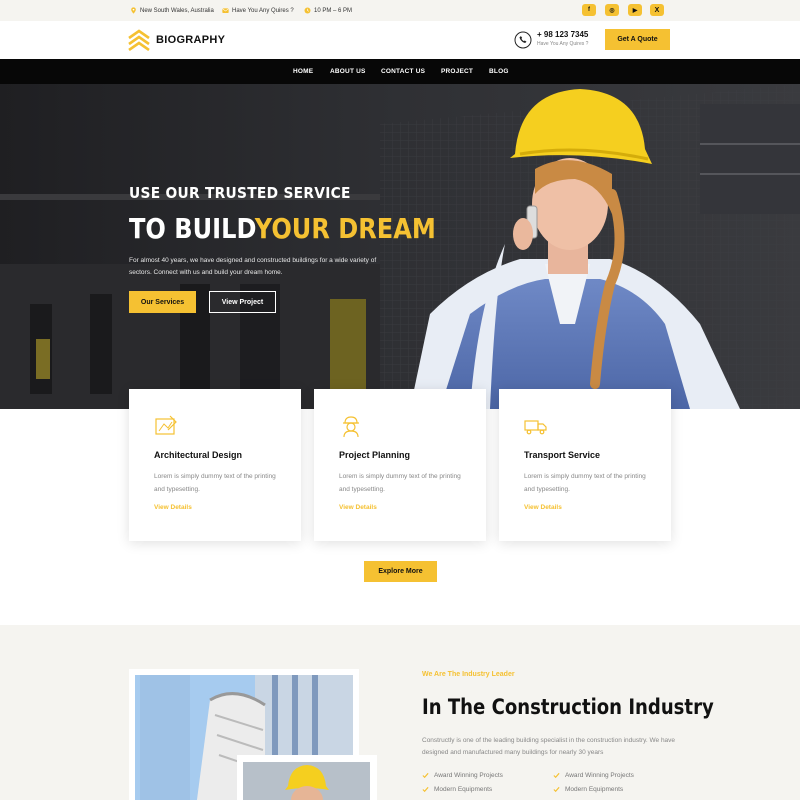 The width and height of the screenshot is (800, 800). I want to click on envelope-icon, so click(225, 10).